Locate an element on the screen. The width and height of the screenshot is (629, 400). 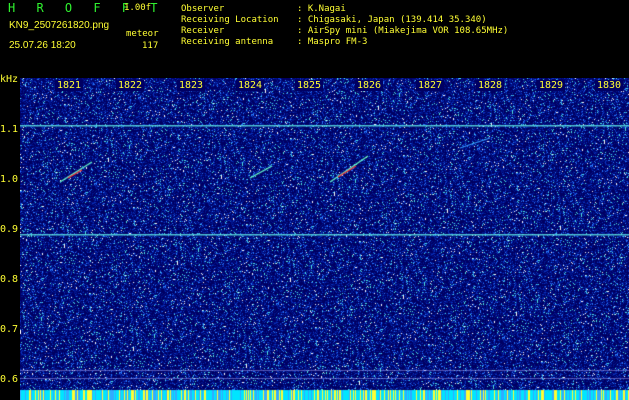
info-value: : Chigasaki, Japan (139.414 35.340) is located at coordinates (392, 20).